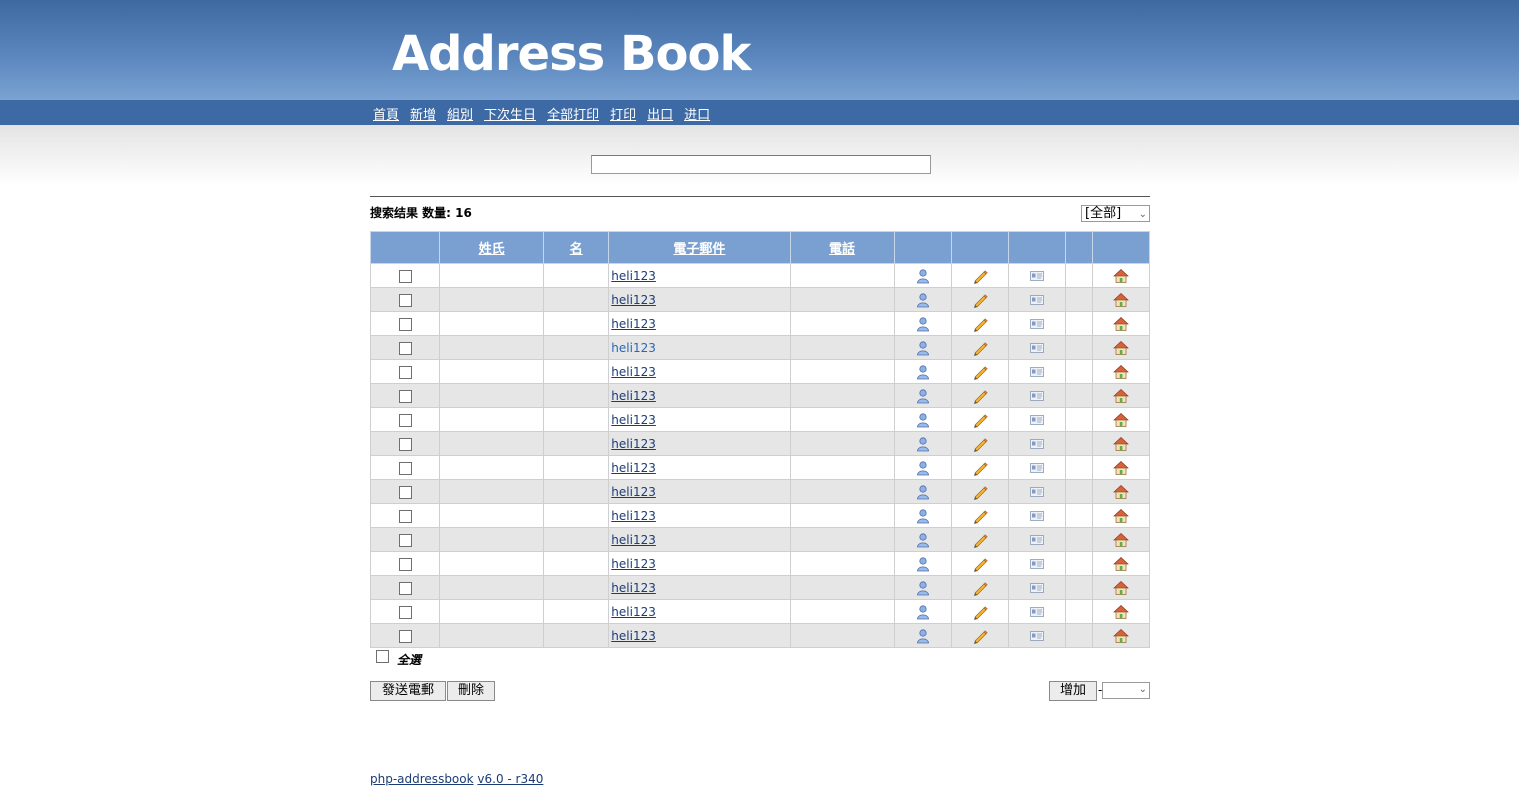 This screenshot has width=1519, height=806. I want to click on header-phone: 電話, so click(842, 247).